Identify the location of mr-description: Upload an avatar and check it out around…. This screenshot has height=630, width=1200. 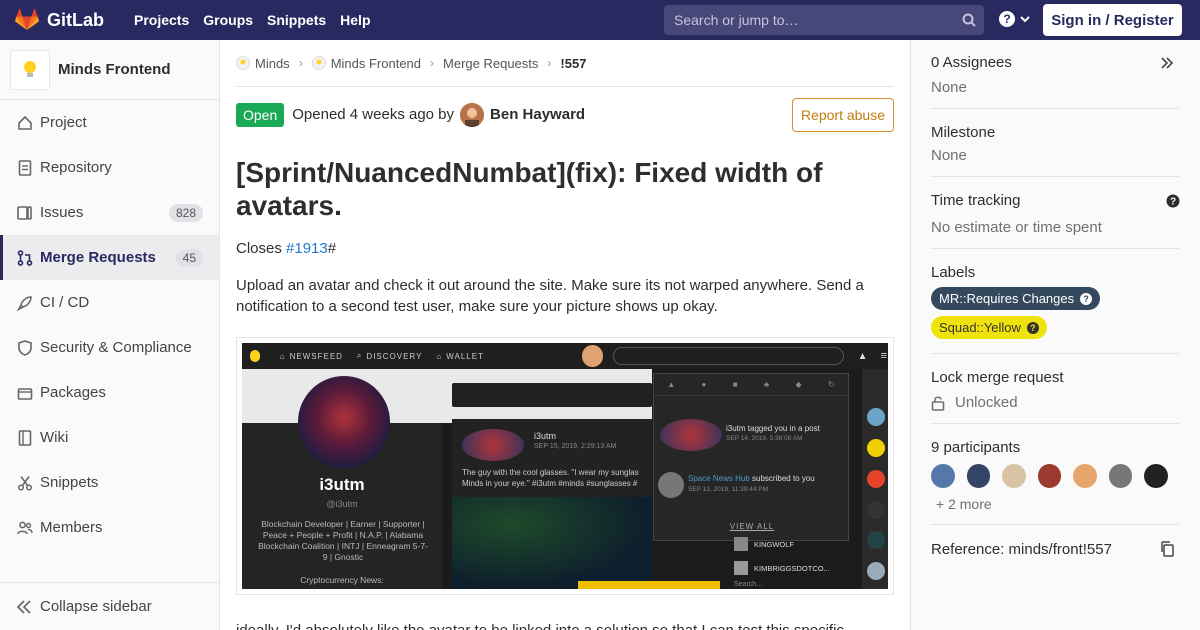
(550, 296).